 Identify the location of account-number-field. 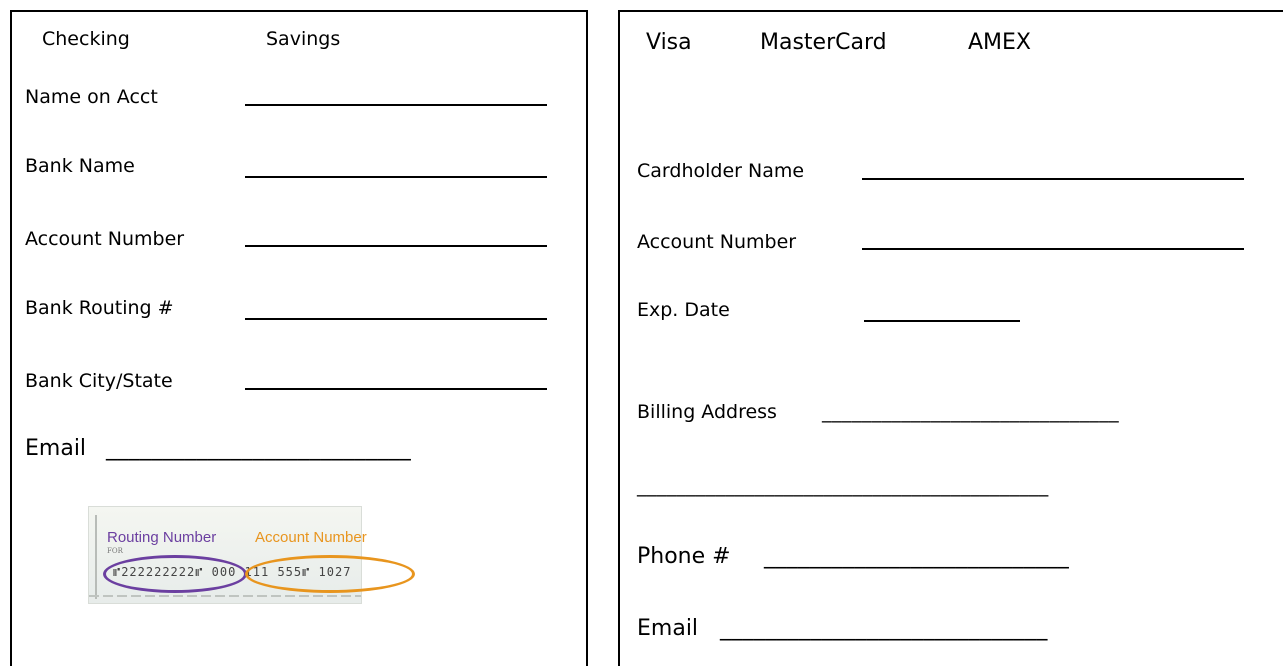
(396, 246).